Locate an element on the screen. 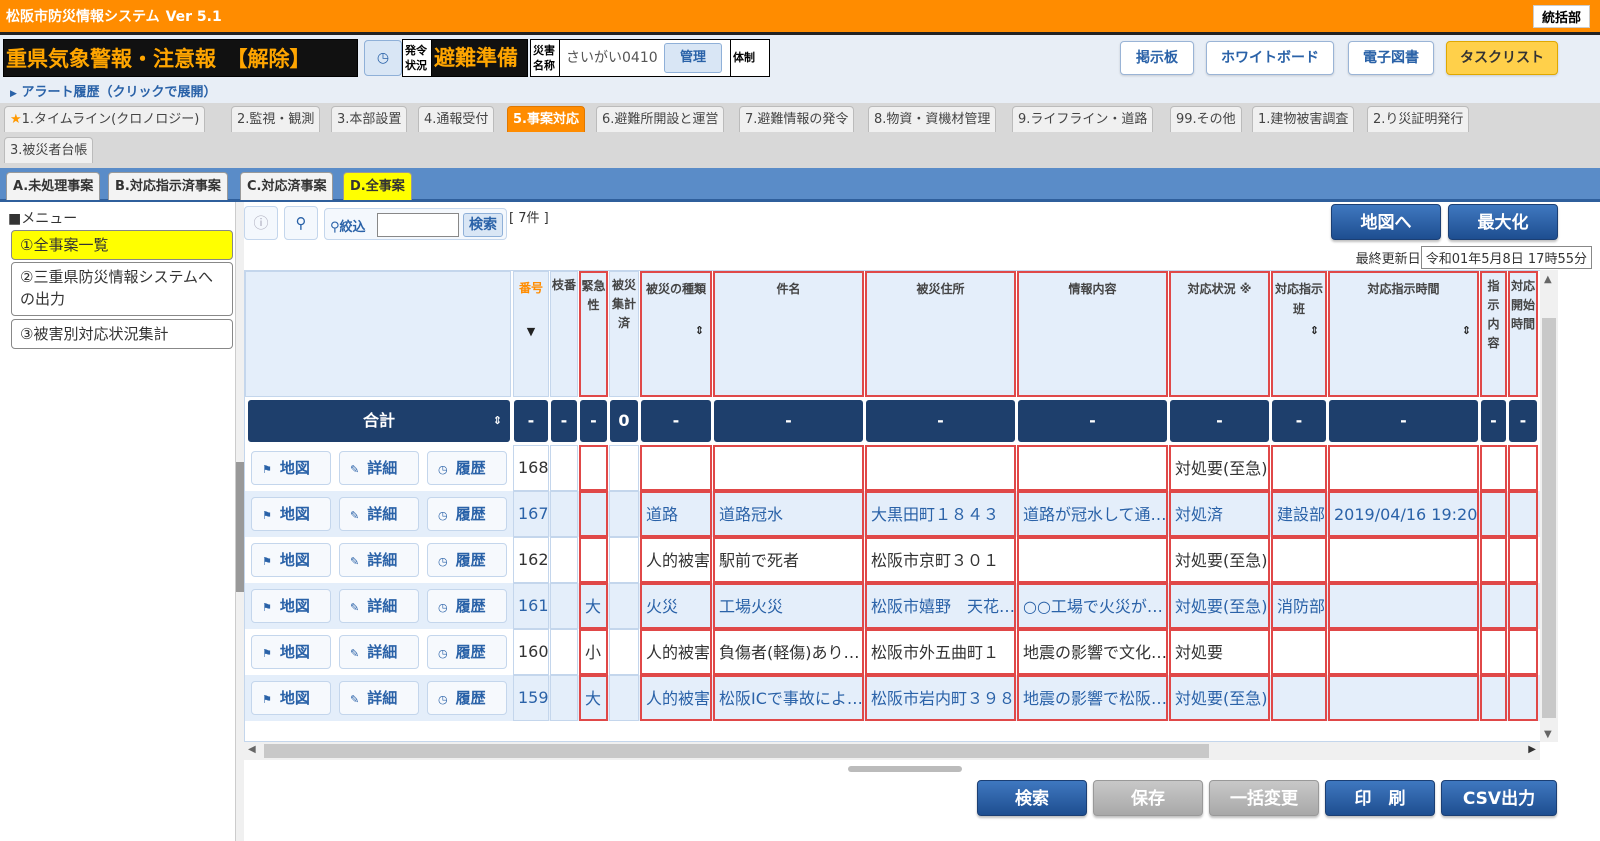  task-list-button: タスクリスト is located at coordinates (1502, 58).